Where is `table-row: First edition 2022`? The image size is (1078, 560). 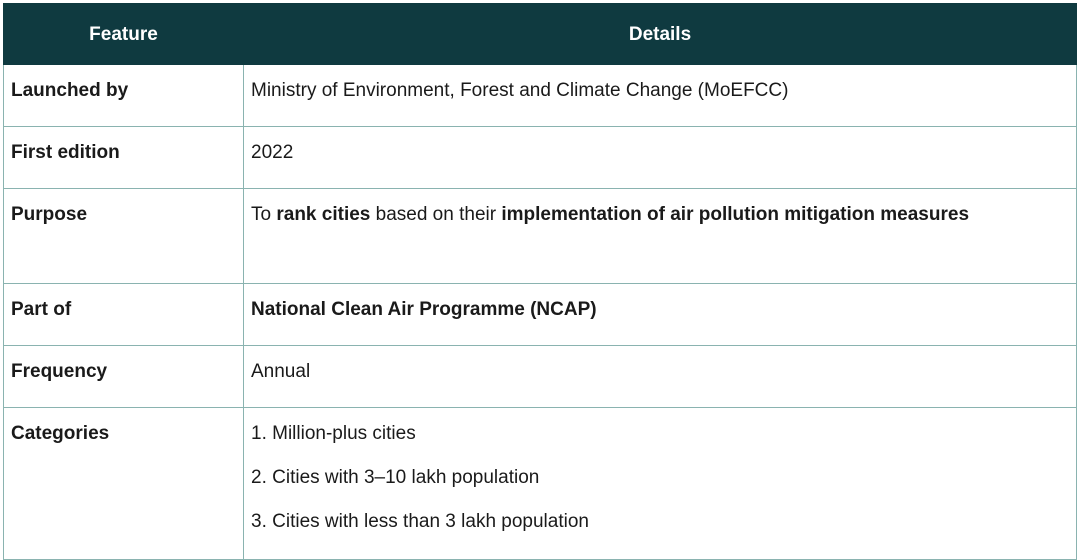 table-row: First edition 2022 is located at coordinates (540, 157).